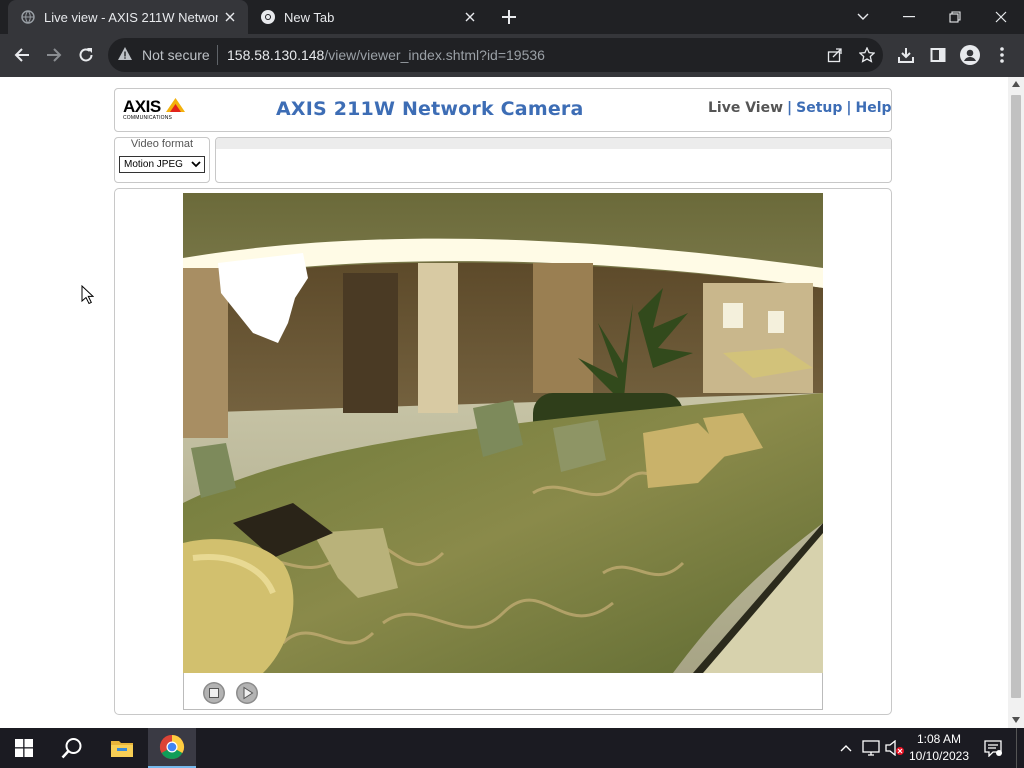  I want to click on tab-new-tab: New Tab, so click(368, 17).